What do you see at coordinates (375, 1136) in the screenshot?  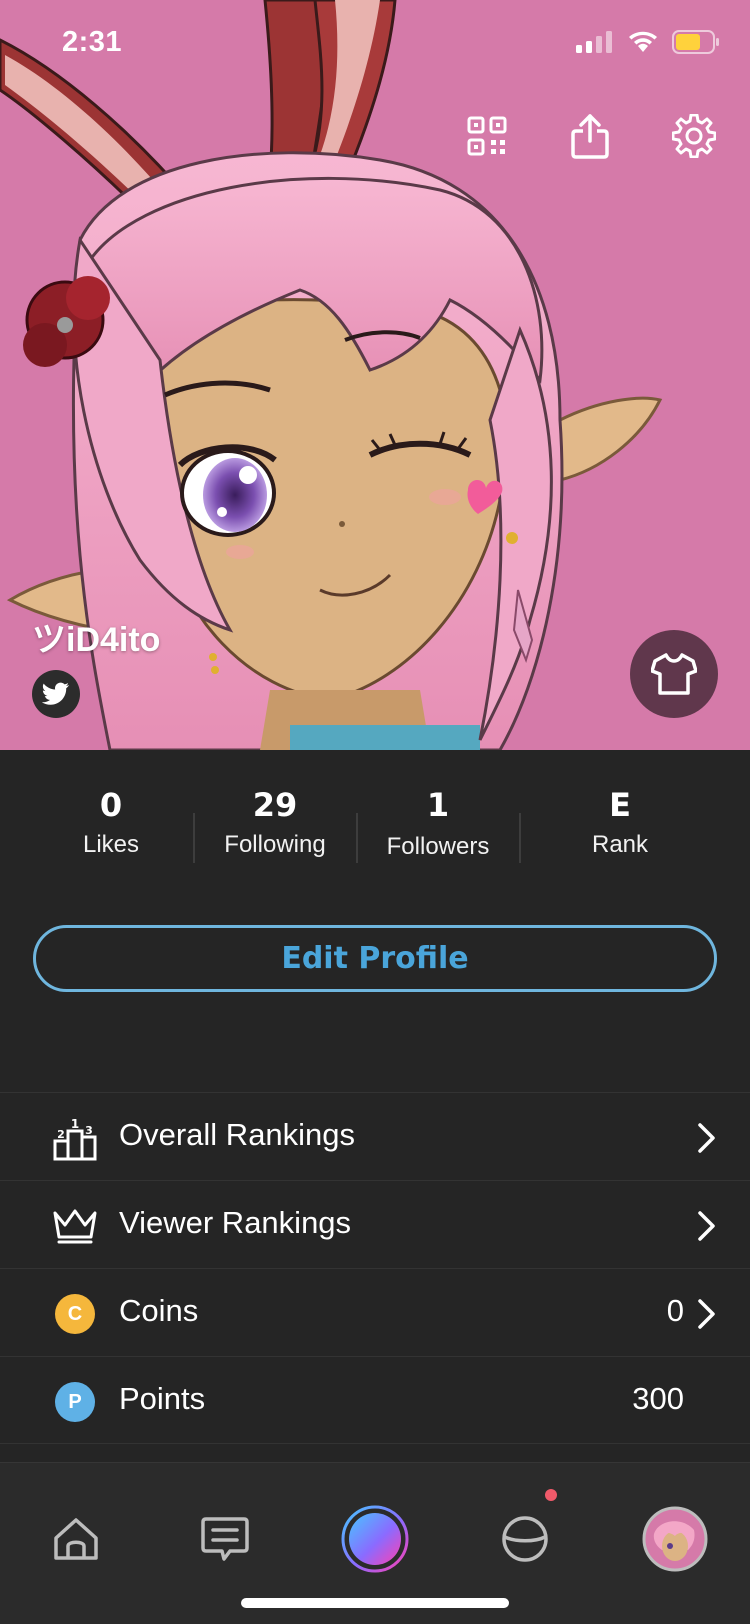 I see `menu-item-overall-rankings: 1 2 3 Overall Rankings` at bounding box center [375, 1136].